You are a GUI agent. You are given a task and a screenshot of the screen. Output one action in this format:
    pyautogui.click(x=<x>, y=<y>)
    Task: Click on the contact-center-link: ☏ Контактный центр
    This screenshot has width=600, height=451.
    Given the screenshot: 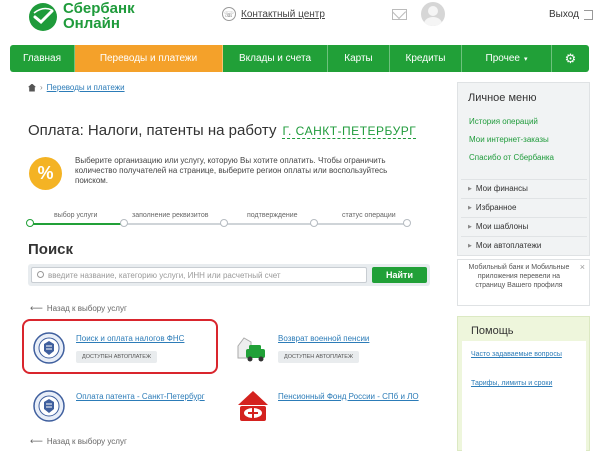 What is the action you would take?
    pyautogui.click(x=273, y=14)
    